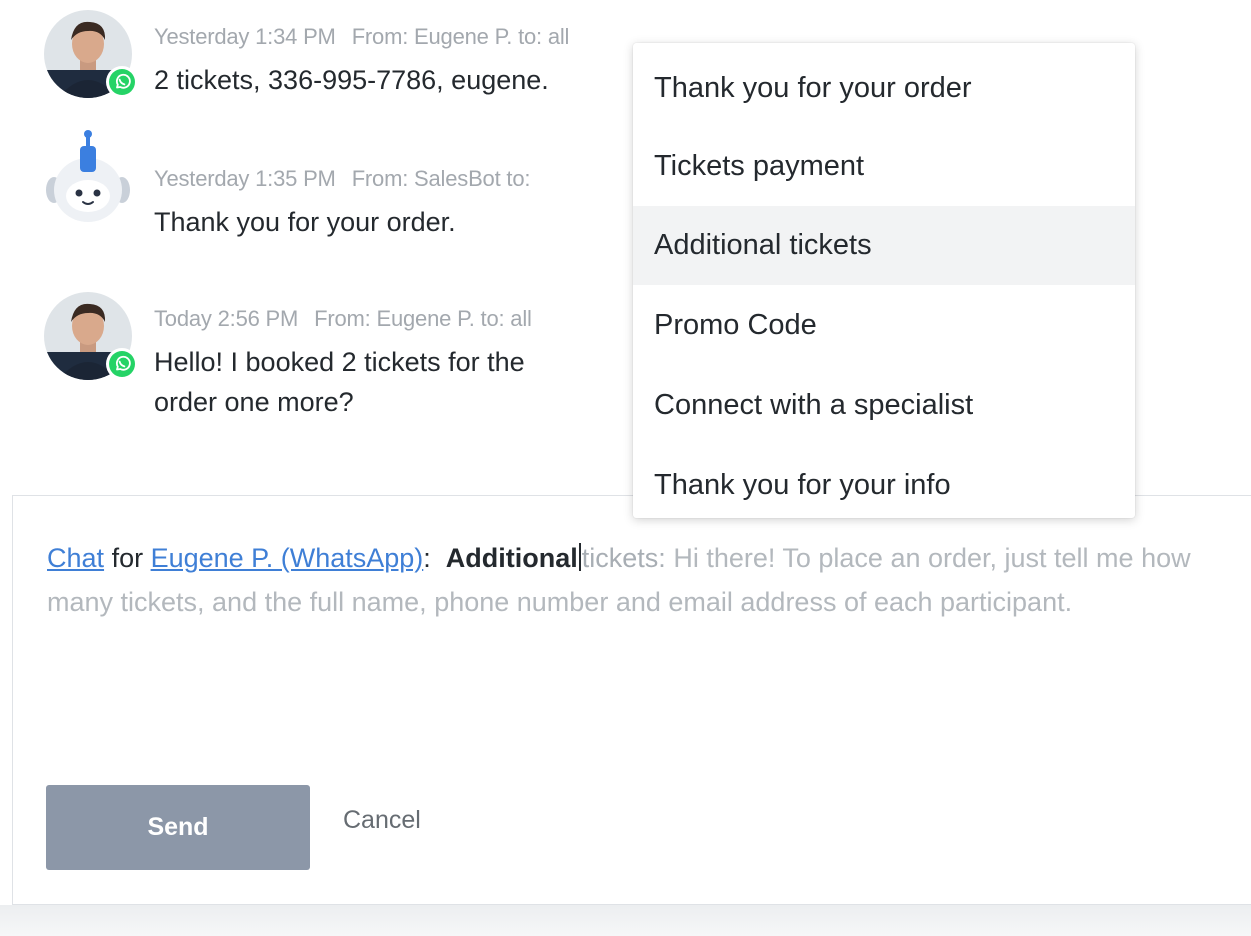 This screenshot has width=1251, height=936. What do you see at coordinates (884, 166) in the screenshot?
I see `template-item-tickets-payment: Tickets payment` at bounding box center [884, 166].